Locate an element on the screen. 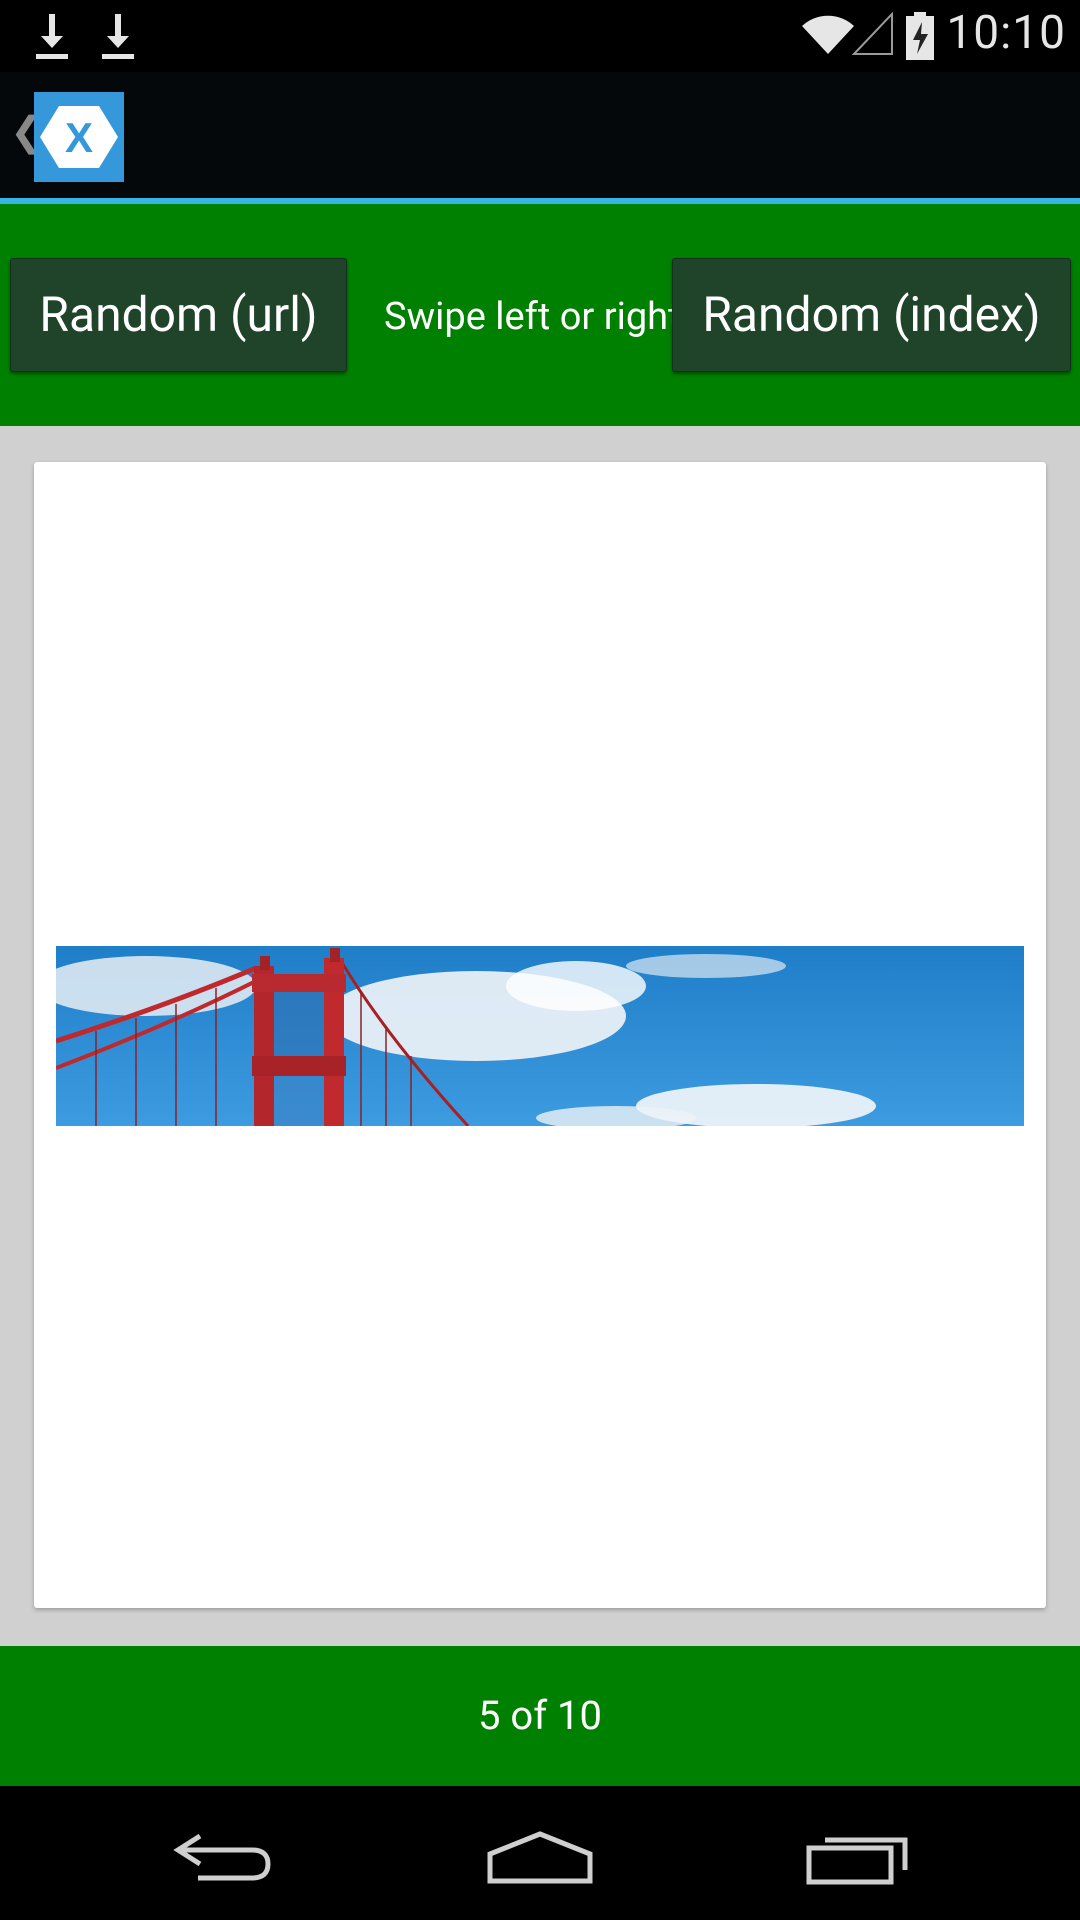 This screenshot has height=1920, width=1080. xamarin-logo-icon: X is located at coordinates (79, 137).